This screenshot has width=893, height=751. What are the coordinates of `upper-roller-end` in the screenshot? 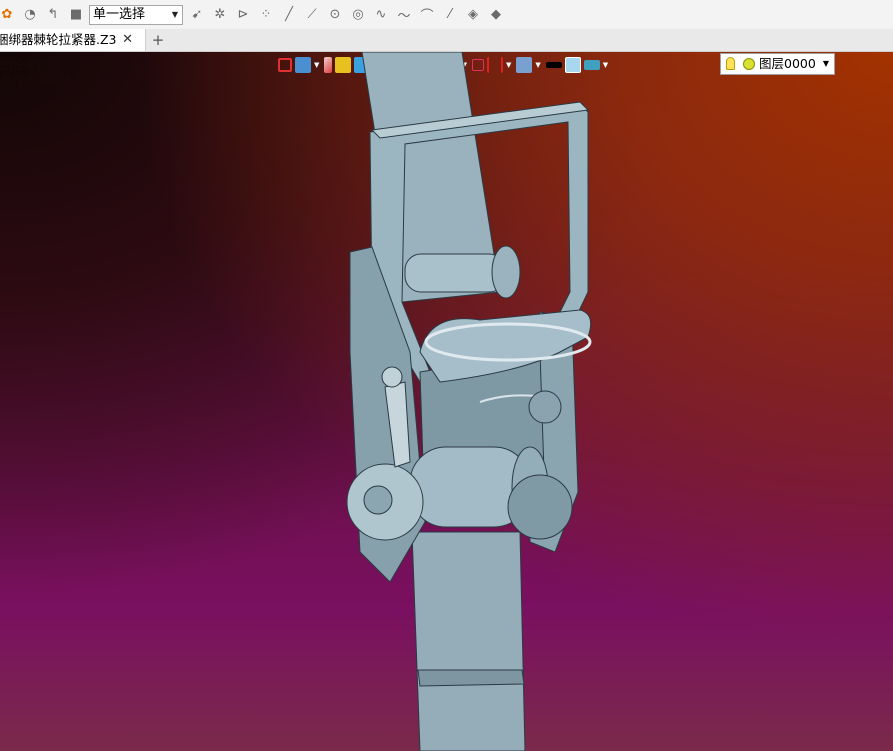 It's located at (506, 272).